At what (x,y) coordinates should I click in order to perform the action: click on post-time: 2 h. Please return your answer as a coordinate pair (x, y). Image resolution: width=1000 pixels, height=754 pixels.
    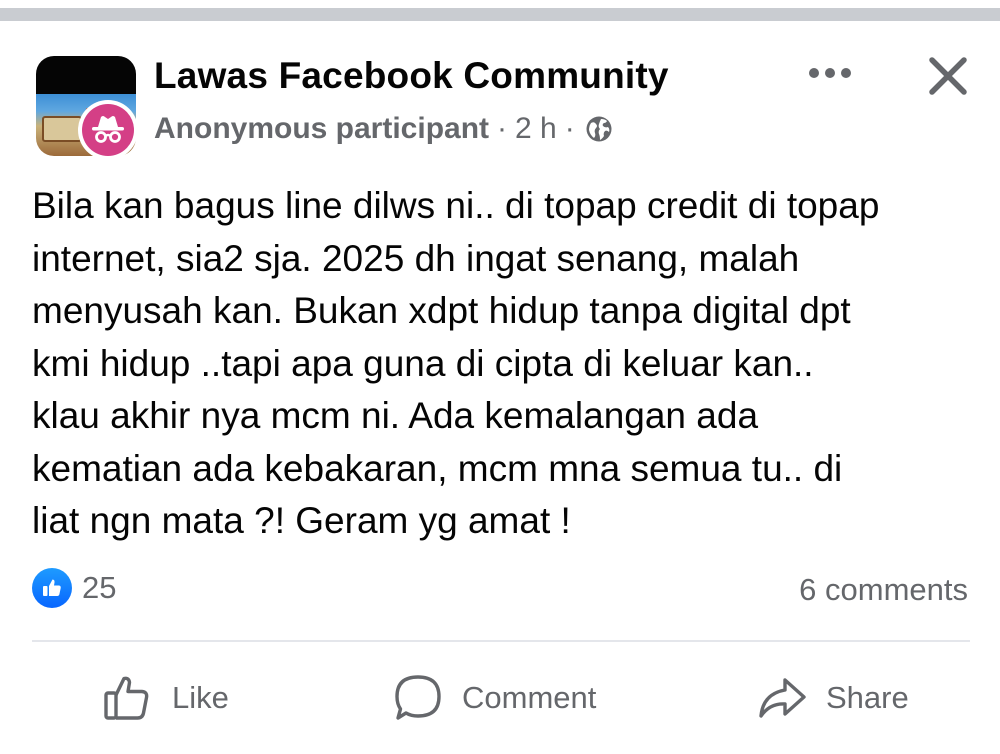
    Looking at the image, I should click on (536, 129).